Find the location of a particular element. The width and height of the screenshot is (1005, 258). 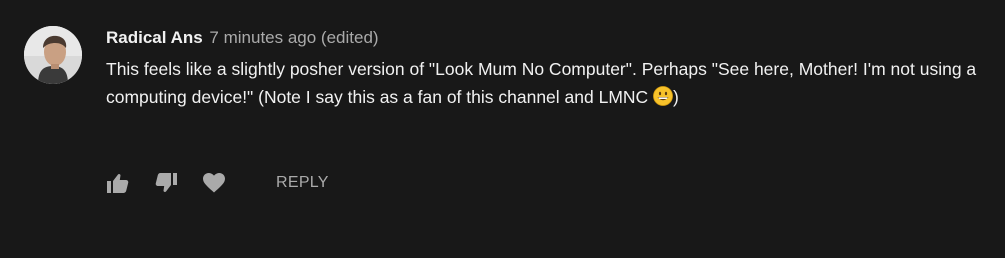

comment-text-part2: ) is located at coordinates (676, 97).